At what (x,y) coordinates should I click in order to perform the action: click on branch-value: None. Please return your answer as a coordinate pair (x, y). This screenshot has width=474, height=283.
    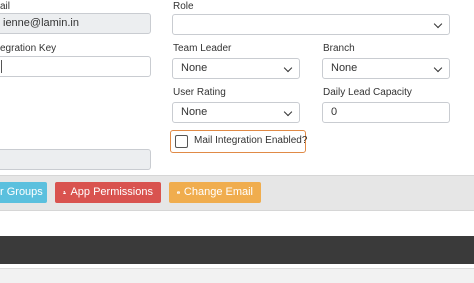
    Looking at the image, I should click on (344, 68).